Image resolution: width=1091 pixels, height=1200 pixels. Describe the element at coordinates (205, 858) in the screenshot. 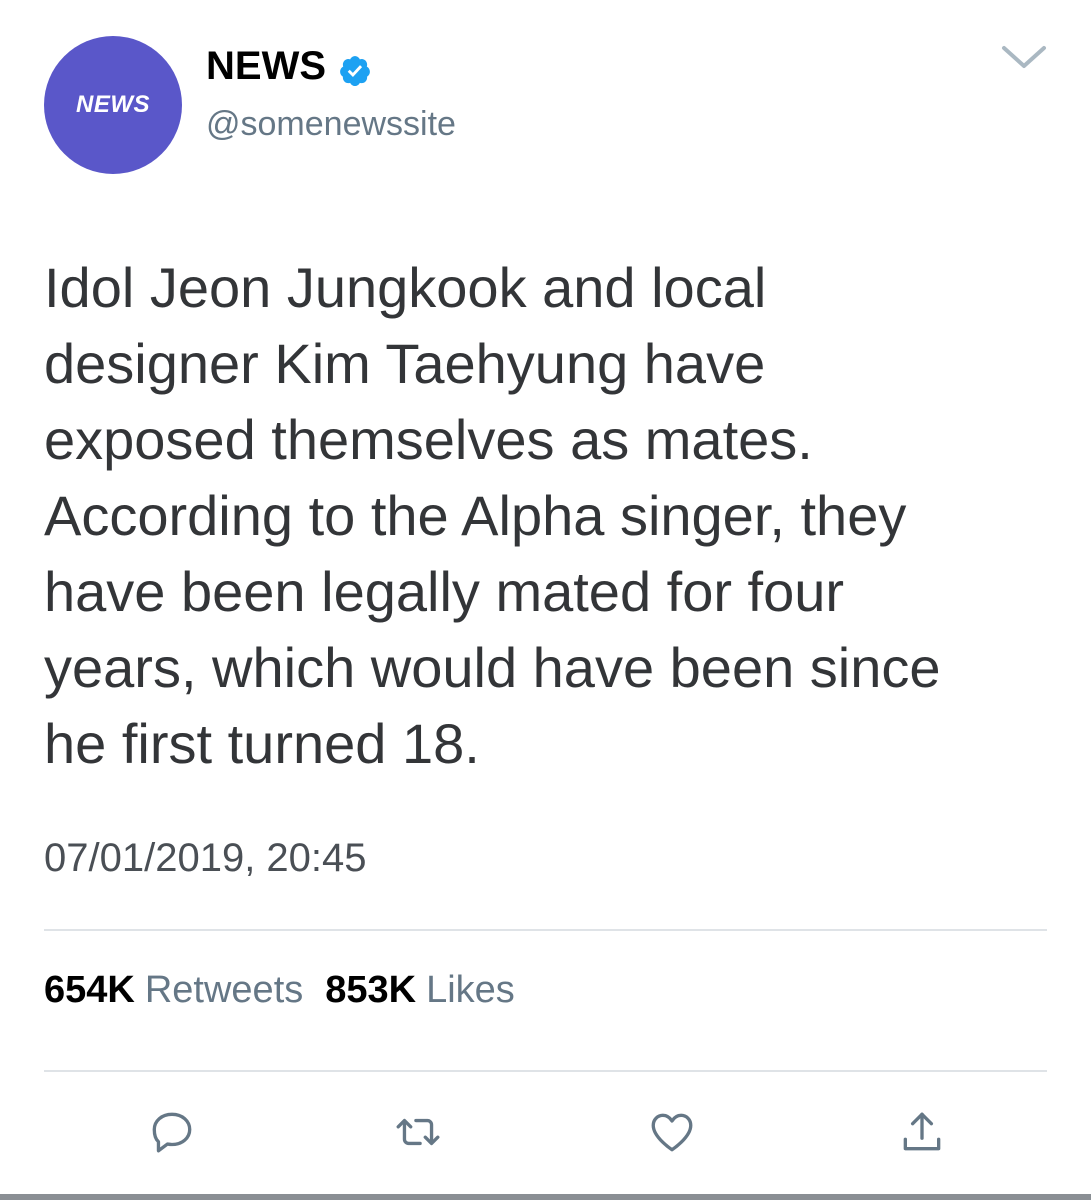

I see `tweet-timestamp: 07/01/2019, 20:45` at that location.